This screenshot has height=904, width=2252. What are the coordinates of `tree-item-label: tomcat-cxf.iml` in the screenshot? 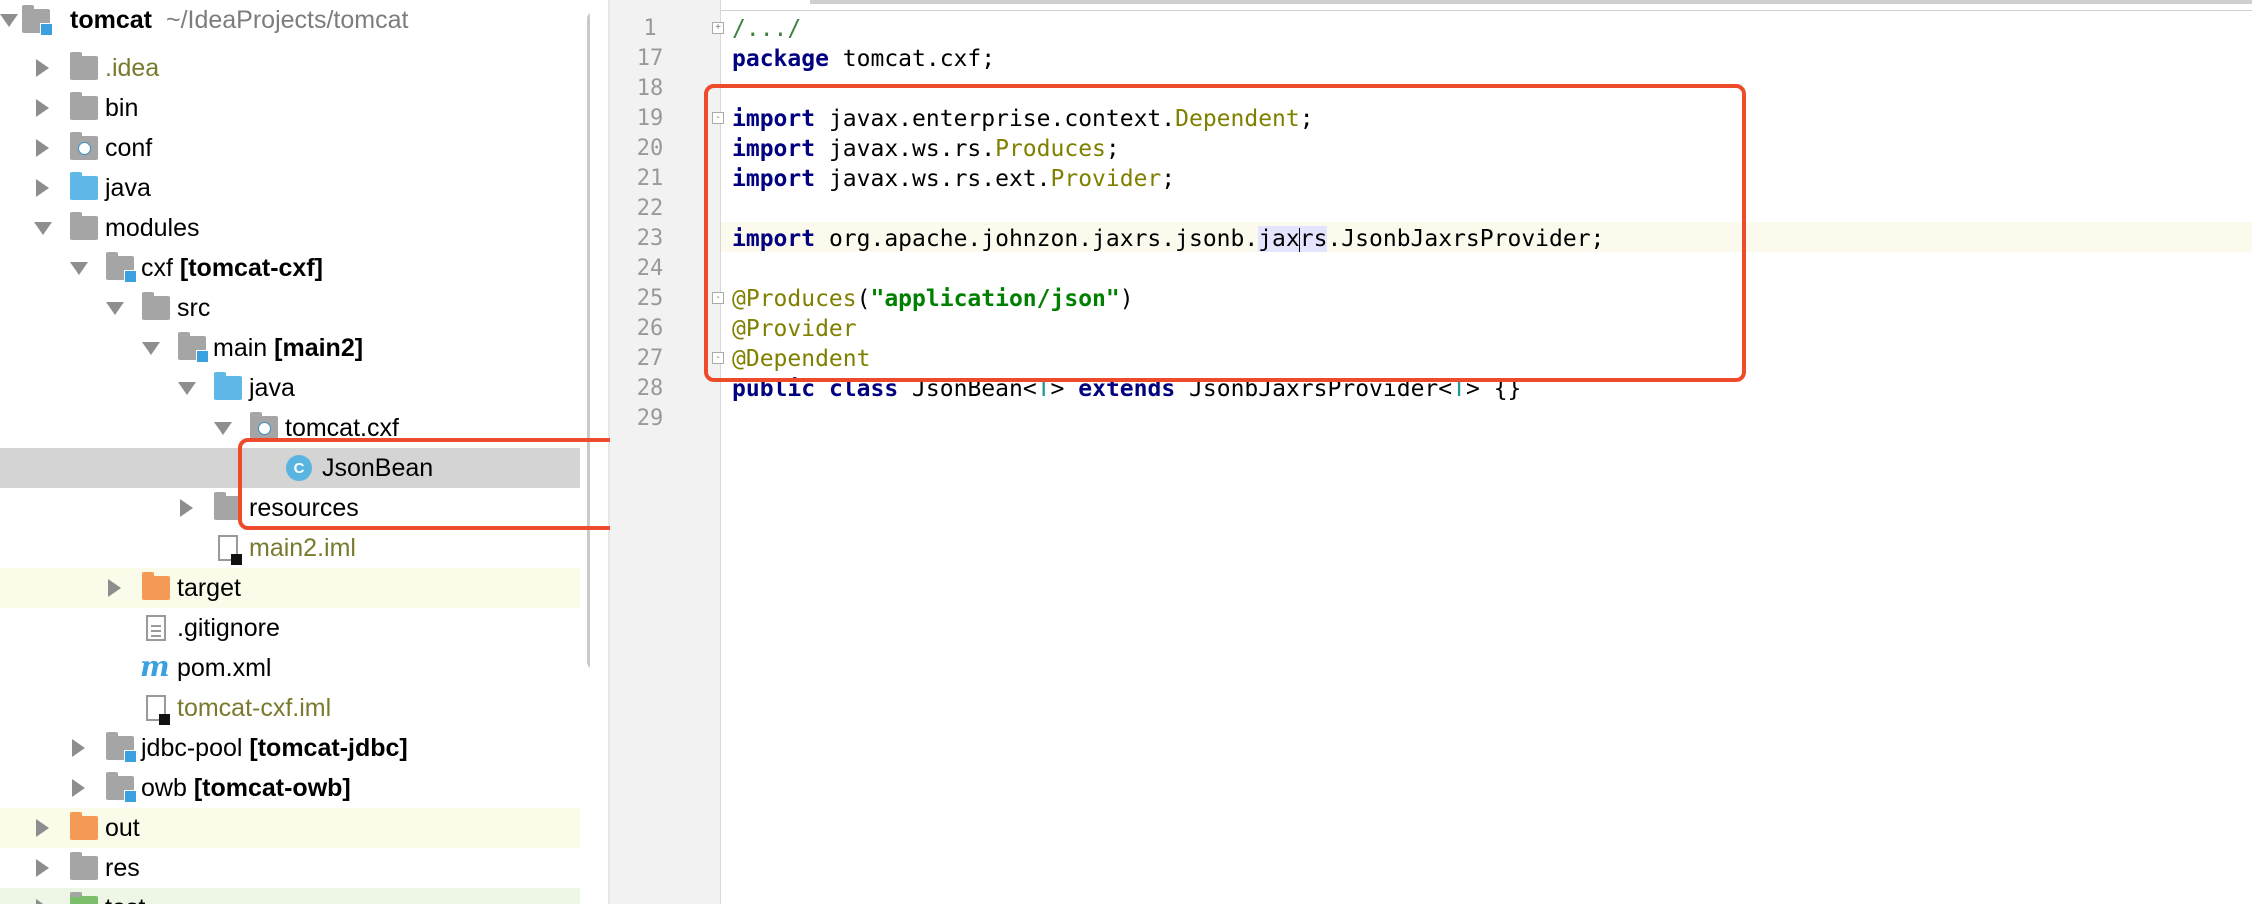 It's located at (254, 707).